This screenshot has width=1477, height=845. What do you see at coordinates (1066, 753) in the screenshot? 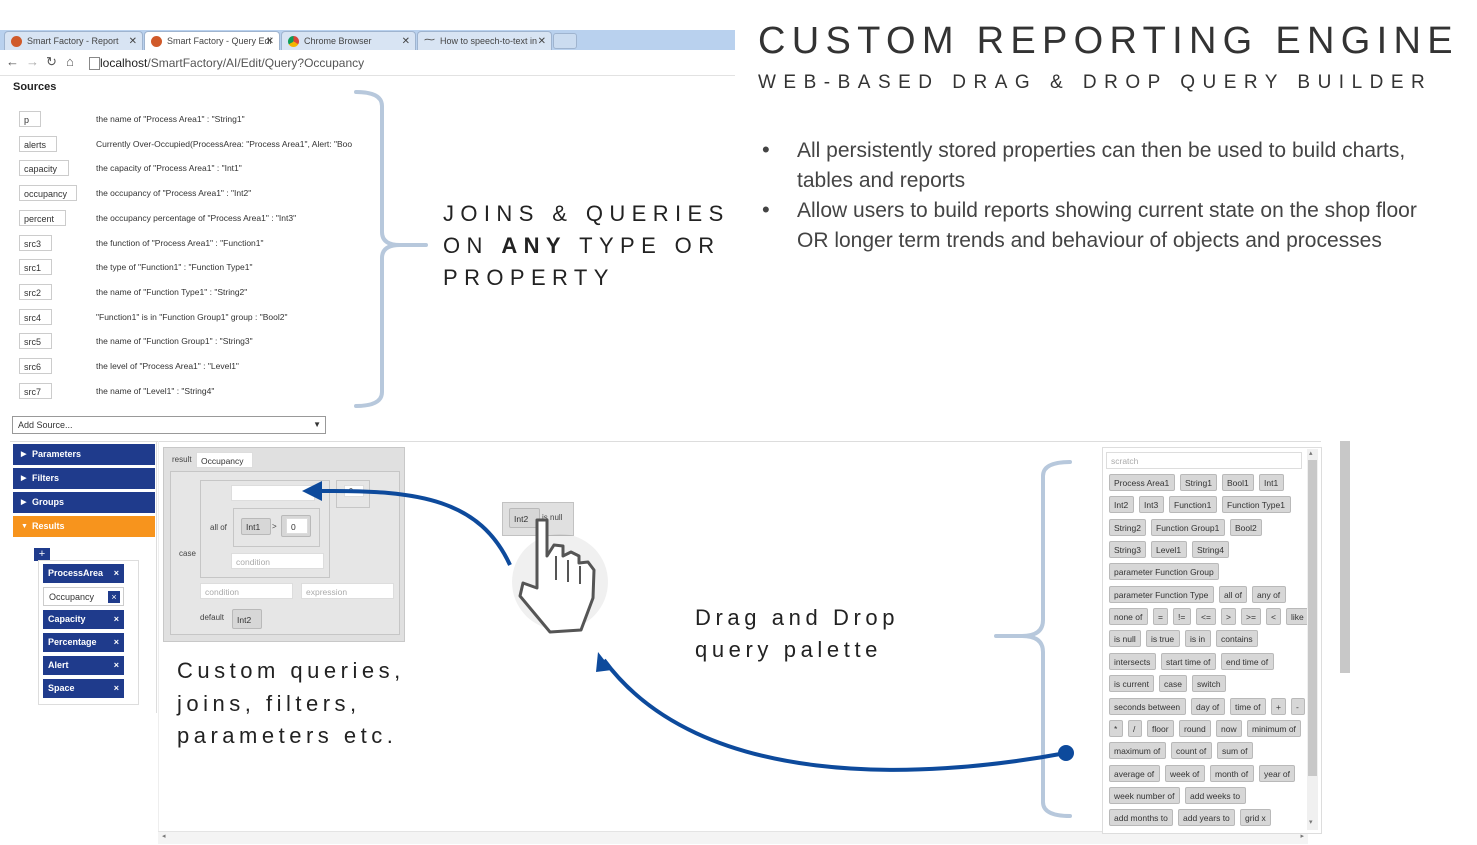
I see `drag-source-dot` at bounding box center [1066, 753].